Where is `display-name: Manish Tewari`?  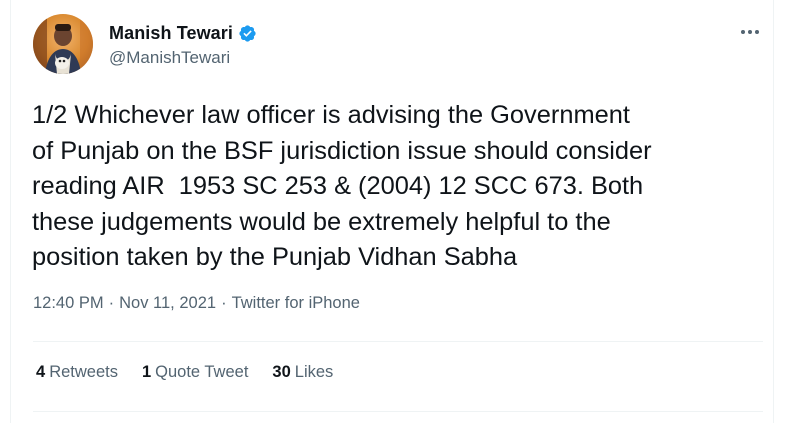
display-name: Manish Tewari is located at coordinates (171, 32).